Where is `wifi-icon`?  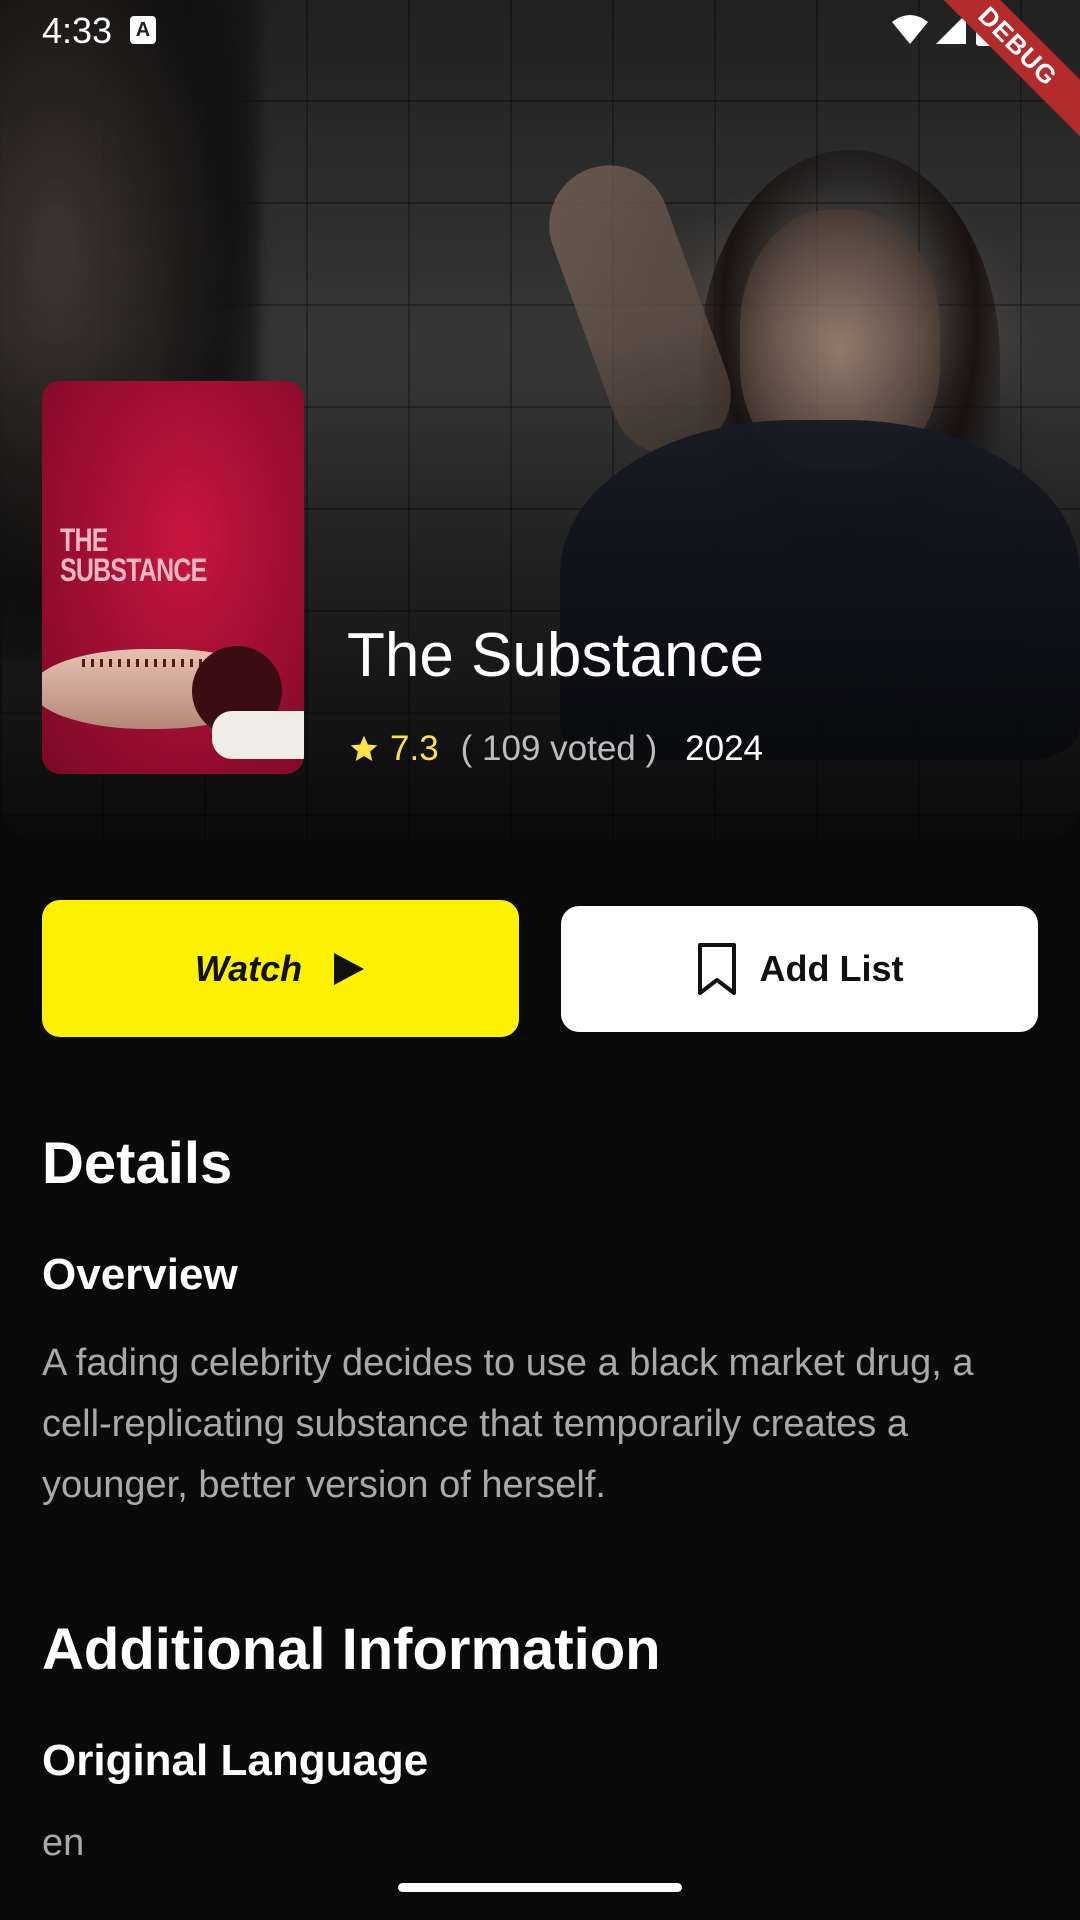
wifi-icon is located at coordinates (910, 29).